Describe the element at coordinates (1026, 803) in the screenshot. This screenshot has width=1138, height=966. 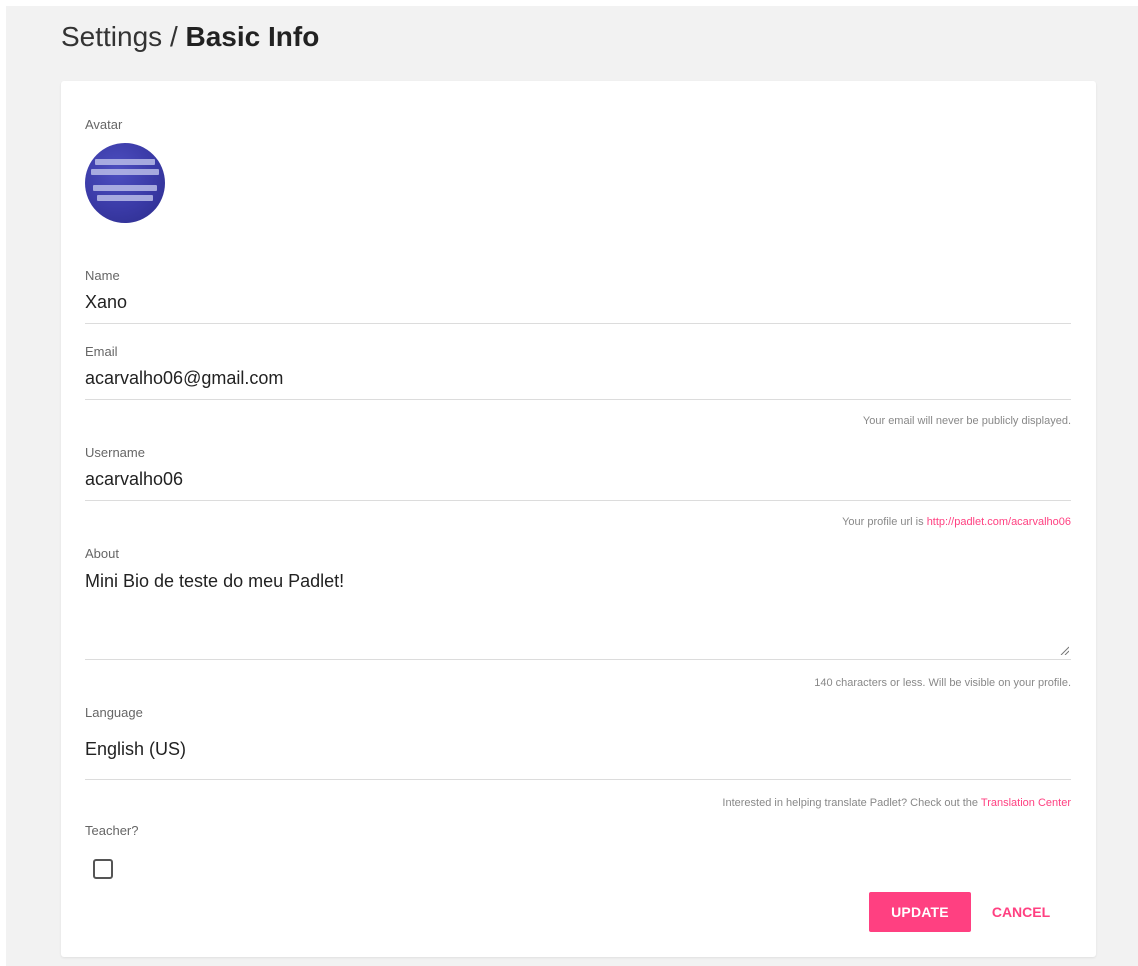
I see `translation-center-link: Translation Center` at that location.